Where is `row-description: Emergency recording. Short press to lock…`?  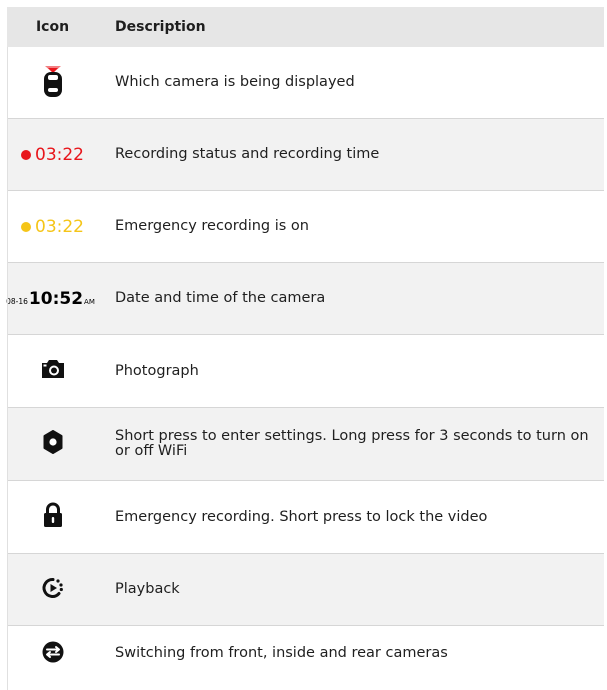 row-description: Emergency recording. Short press to lock… is located at coordinates (301, 516).